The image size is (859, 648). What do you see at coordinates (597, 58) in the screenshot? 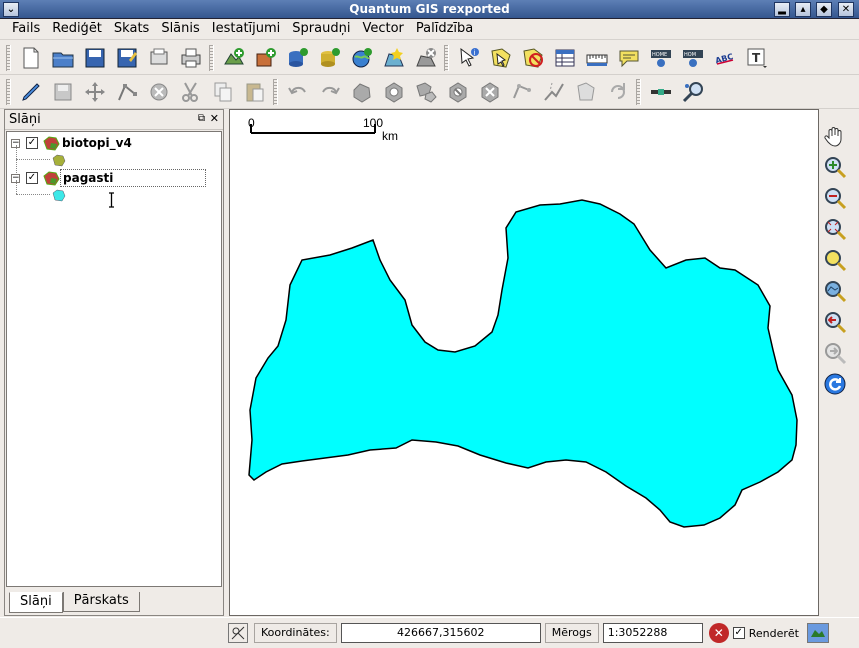
I see `measure-line-icon` at bounding box center [597, 58].